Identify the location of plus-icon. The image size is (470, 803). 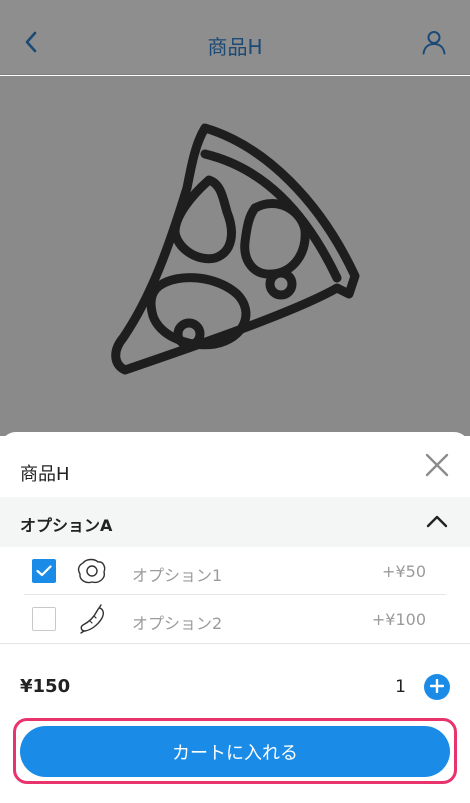
(437, 687).